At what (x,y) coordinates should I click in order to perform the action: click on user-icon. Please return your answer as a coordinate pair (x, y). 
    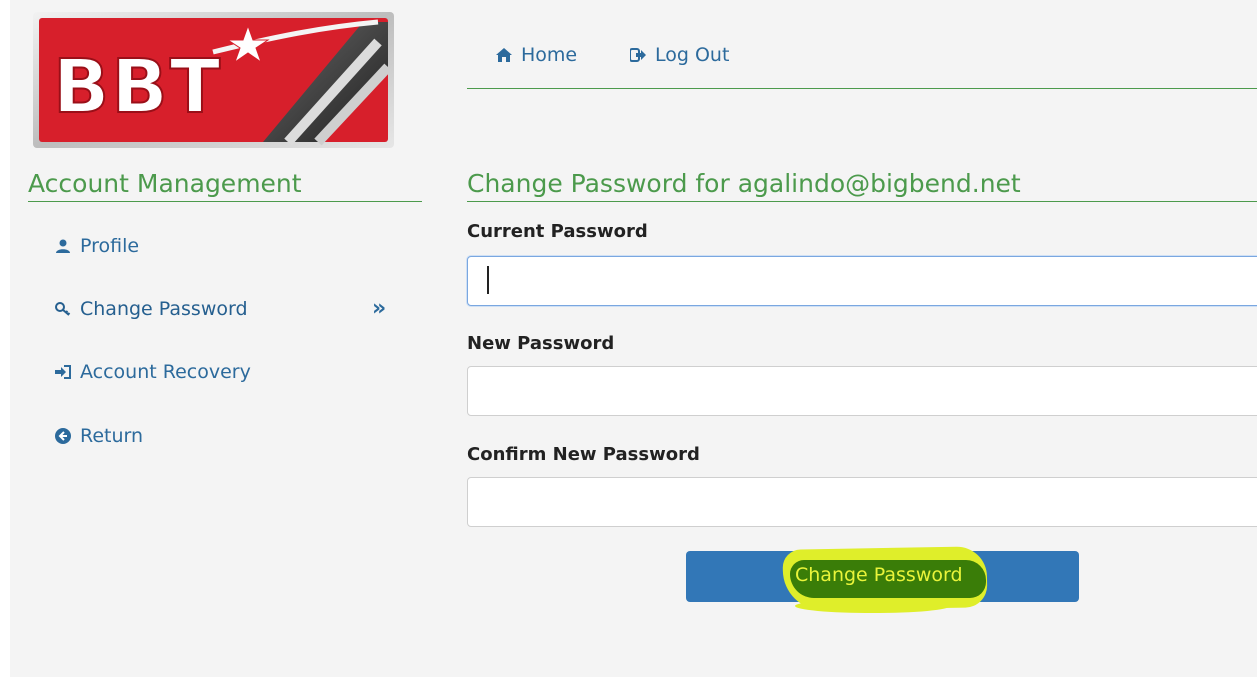
    Looking at the image, I should click on (63, 246).